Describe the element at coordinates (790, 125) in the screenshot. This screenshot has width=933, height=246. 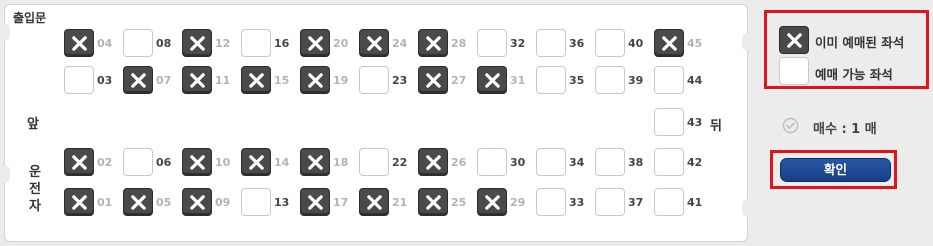
I see `check-circle-icon` at that location.